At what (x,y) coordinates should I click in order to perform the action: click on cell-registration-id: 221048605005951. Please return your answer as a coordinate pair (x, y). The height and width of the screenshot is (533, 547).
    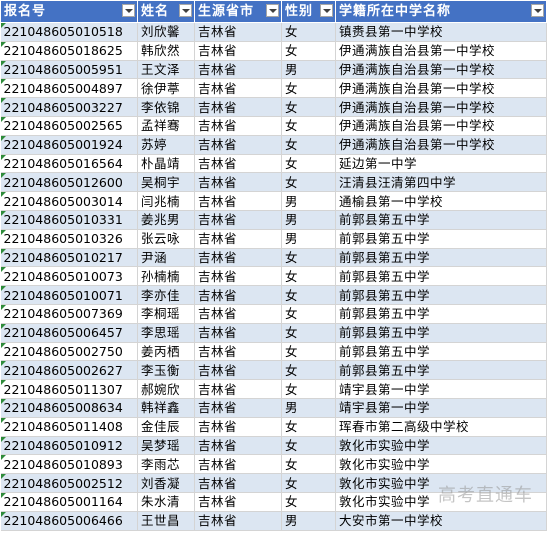
    Looking at the image, I should click on (69, 70).